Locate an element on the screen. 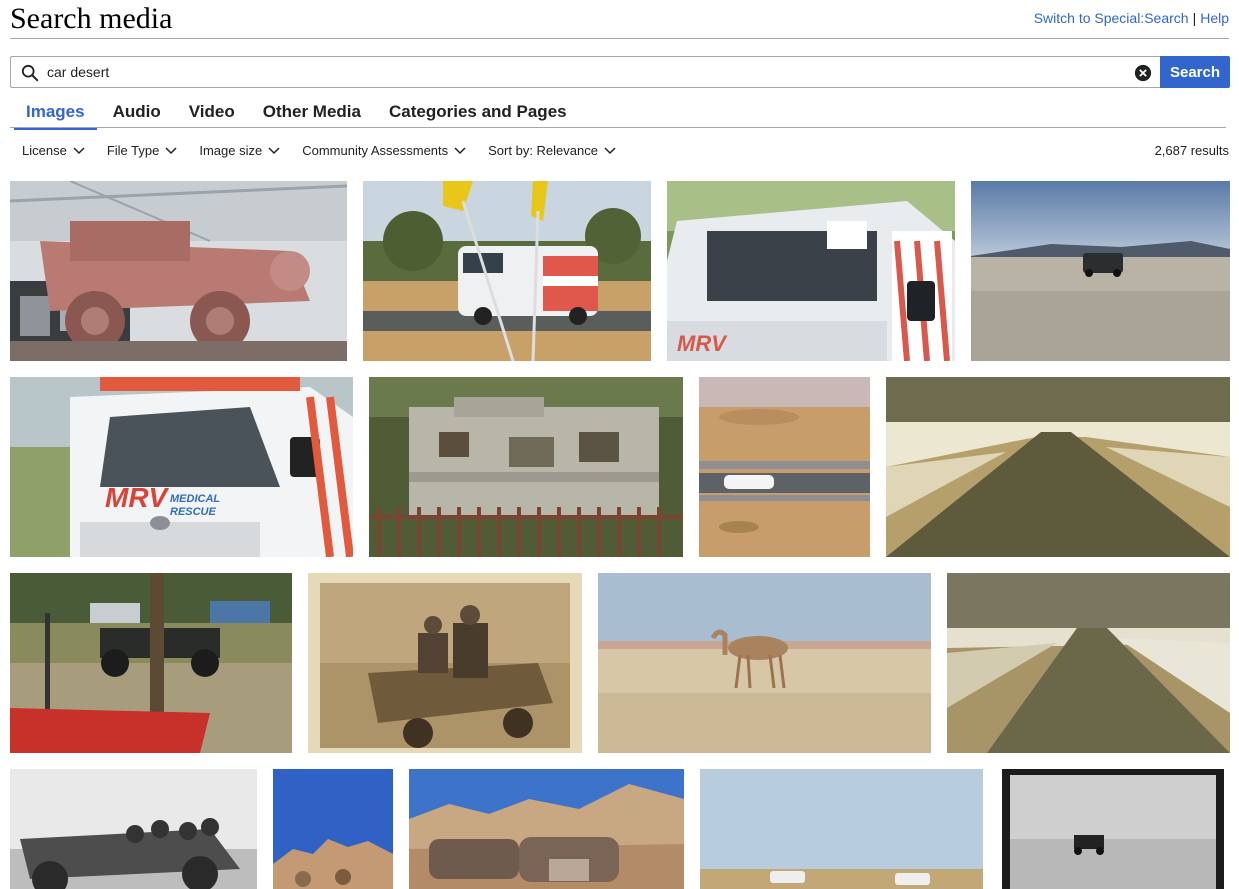 The image size is (1239, 889). community-assessments-filter: Community Assessments is located at coordinates (384, 150).